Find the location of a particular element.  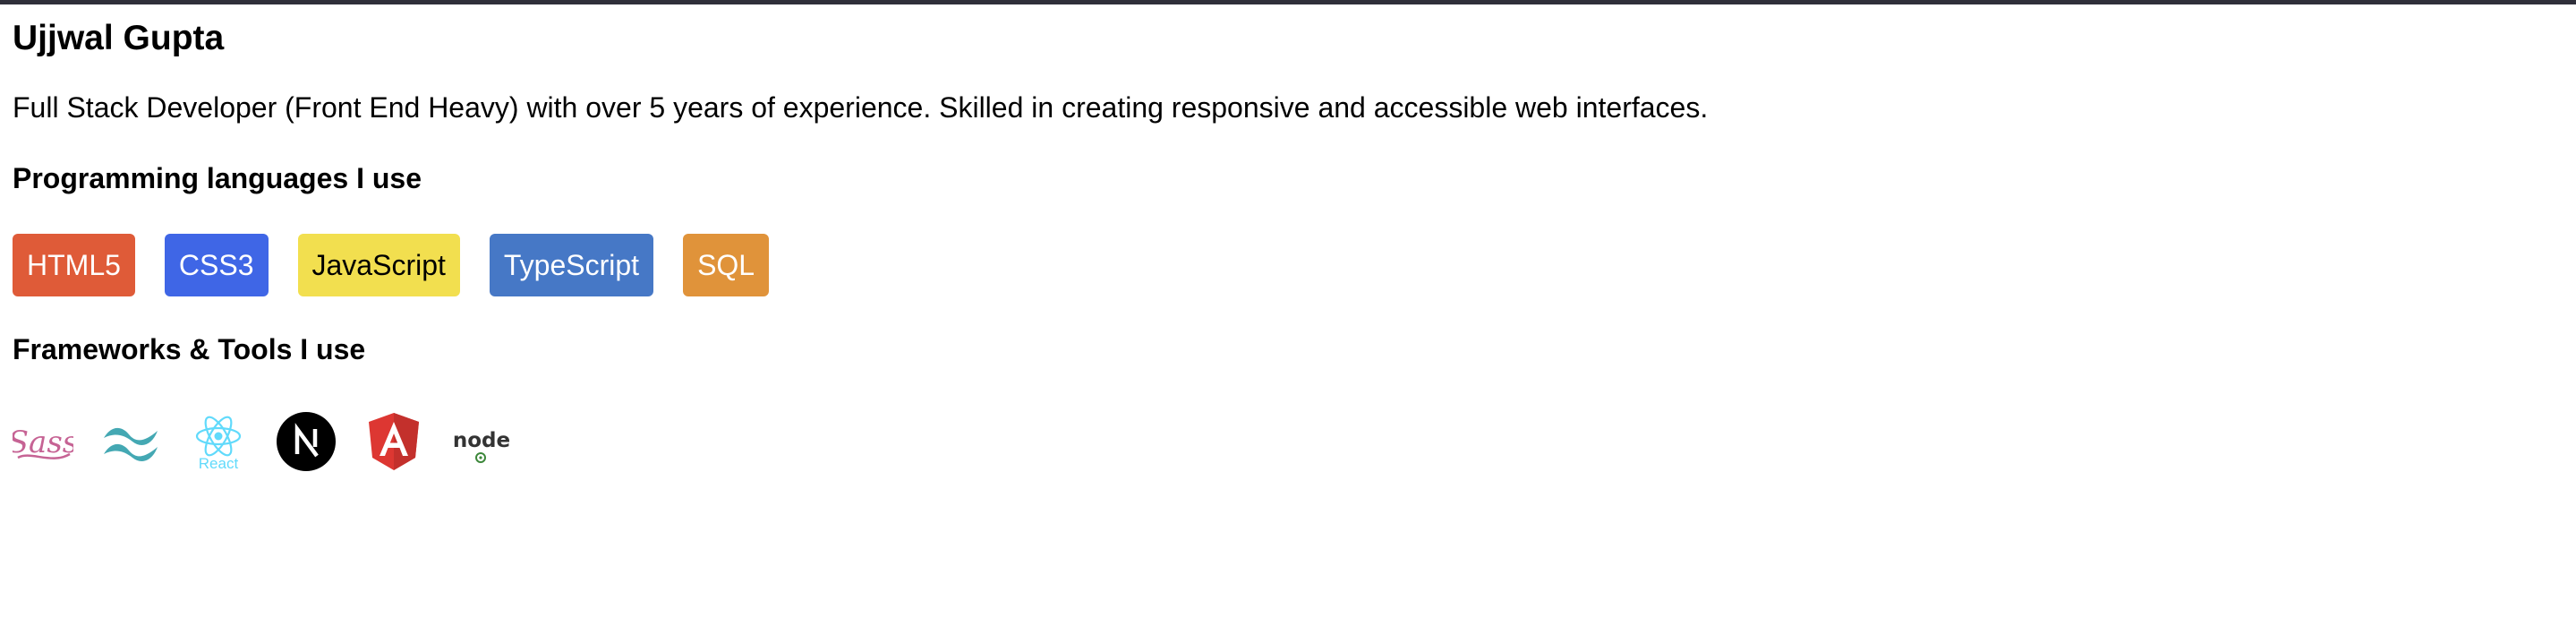

badge-css3: CSS3 is located at coordinates (216, 265).